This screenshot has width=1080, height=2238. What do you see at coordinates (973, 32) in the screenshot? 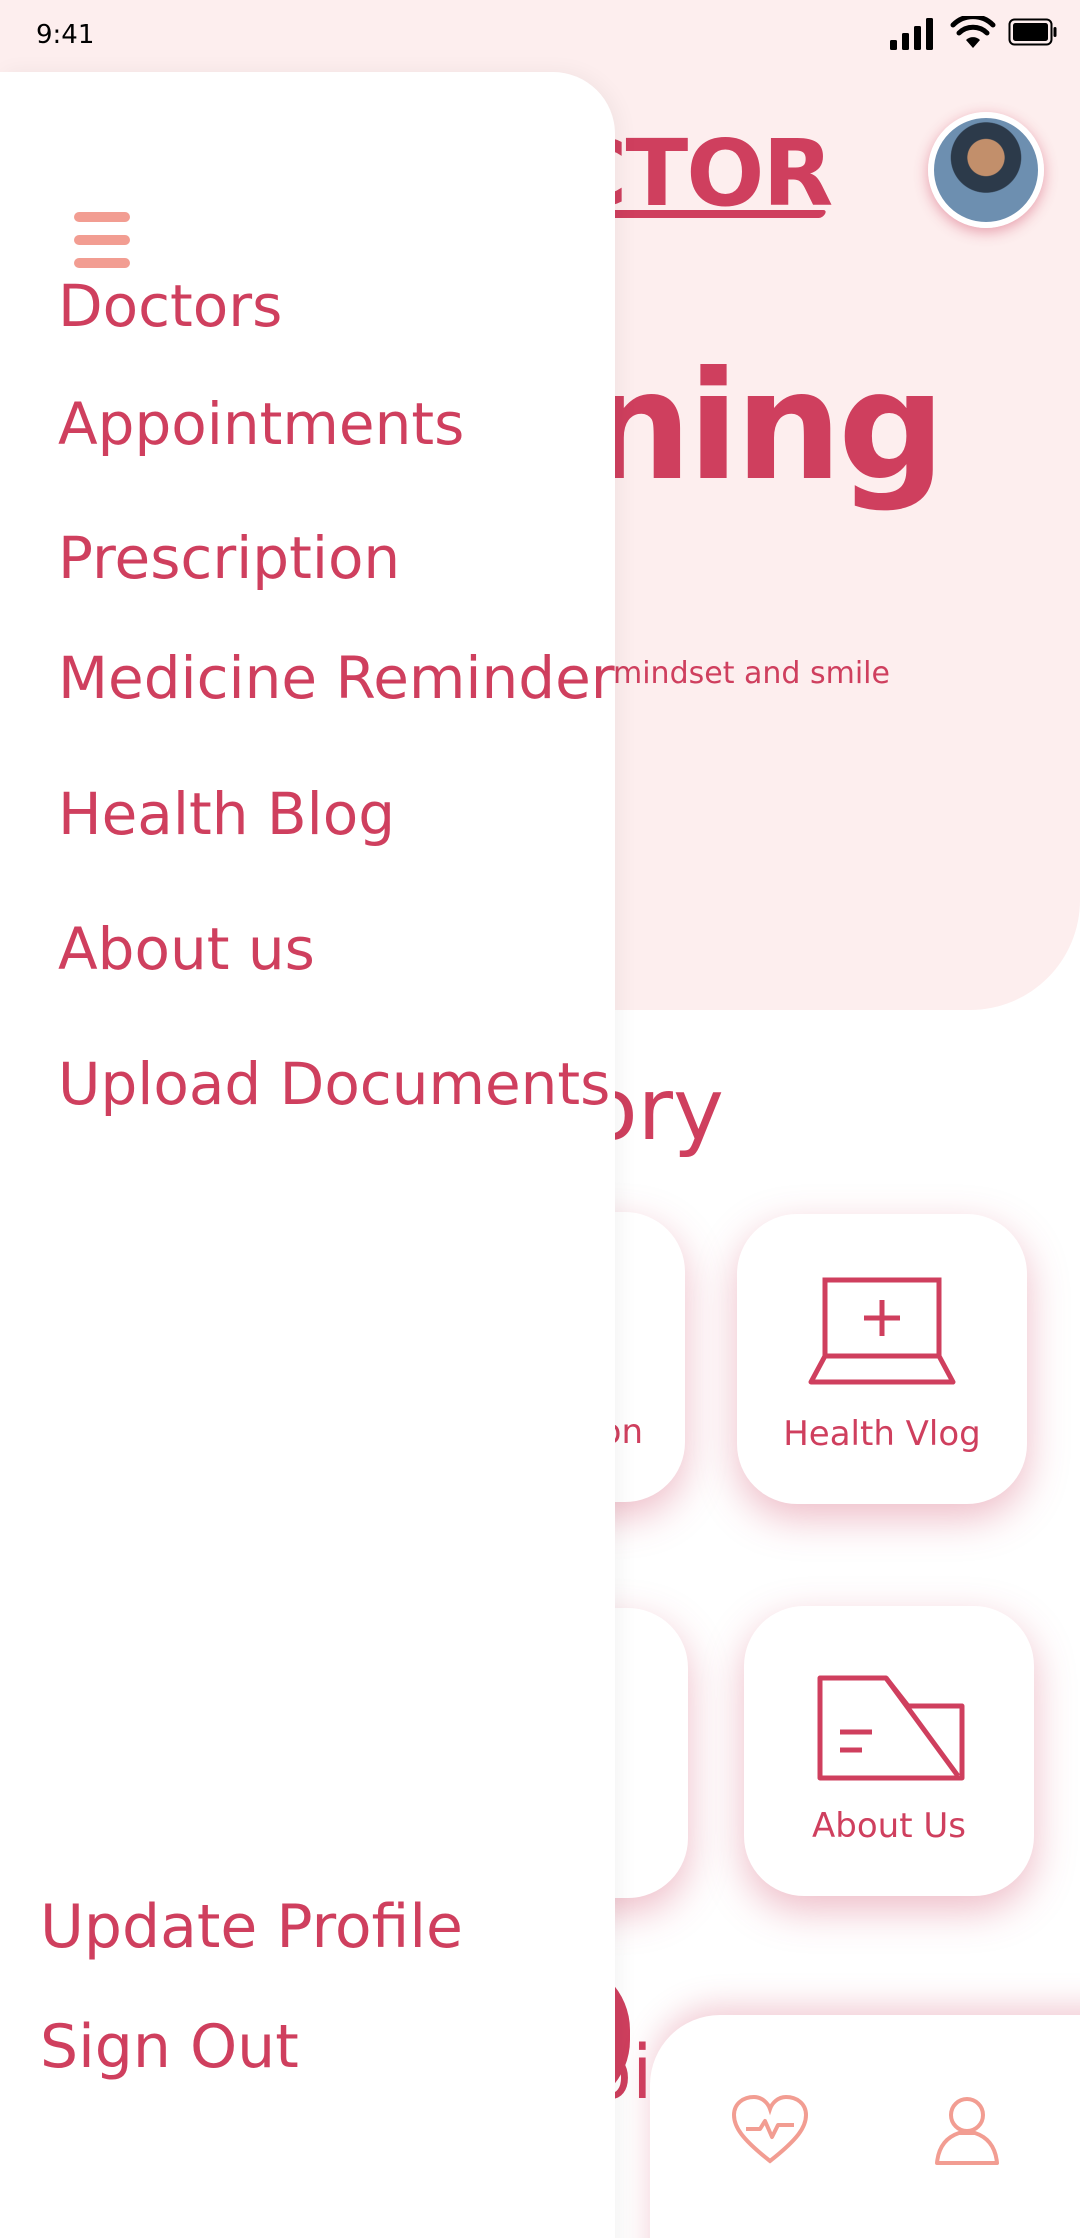
I see `wifi-icon` at bounding box center [973, 32].